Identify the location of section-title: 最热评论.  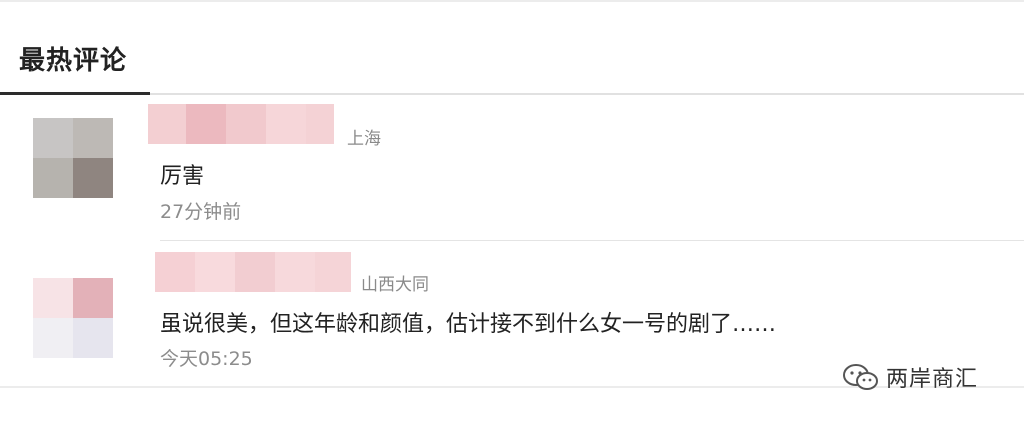
(73, 61).